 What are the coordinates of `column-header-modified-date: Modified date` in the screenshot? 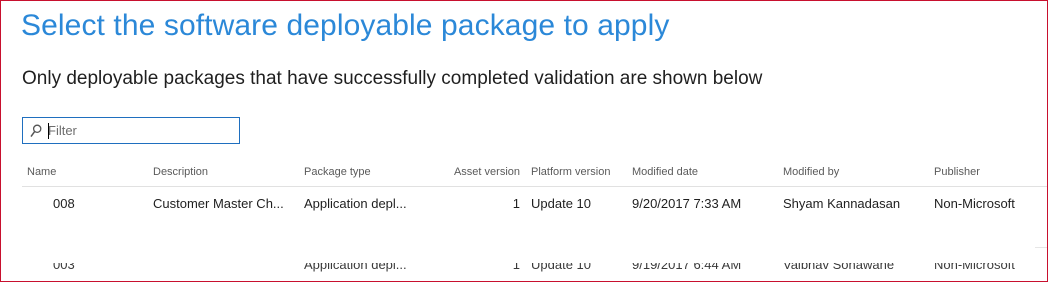 It's located at (665, 172).